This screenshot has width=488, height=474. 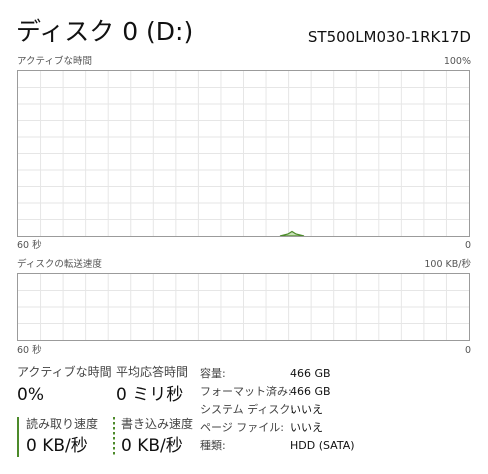 What do you see at coordinates (306, 427) in the screenshot?
I see `page-file-value: いいえ` at bounding box center [306, 427].